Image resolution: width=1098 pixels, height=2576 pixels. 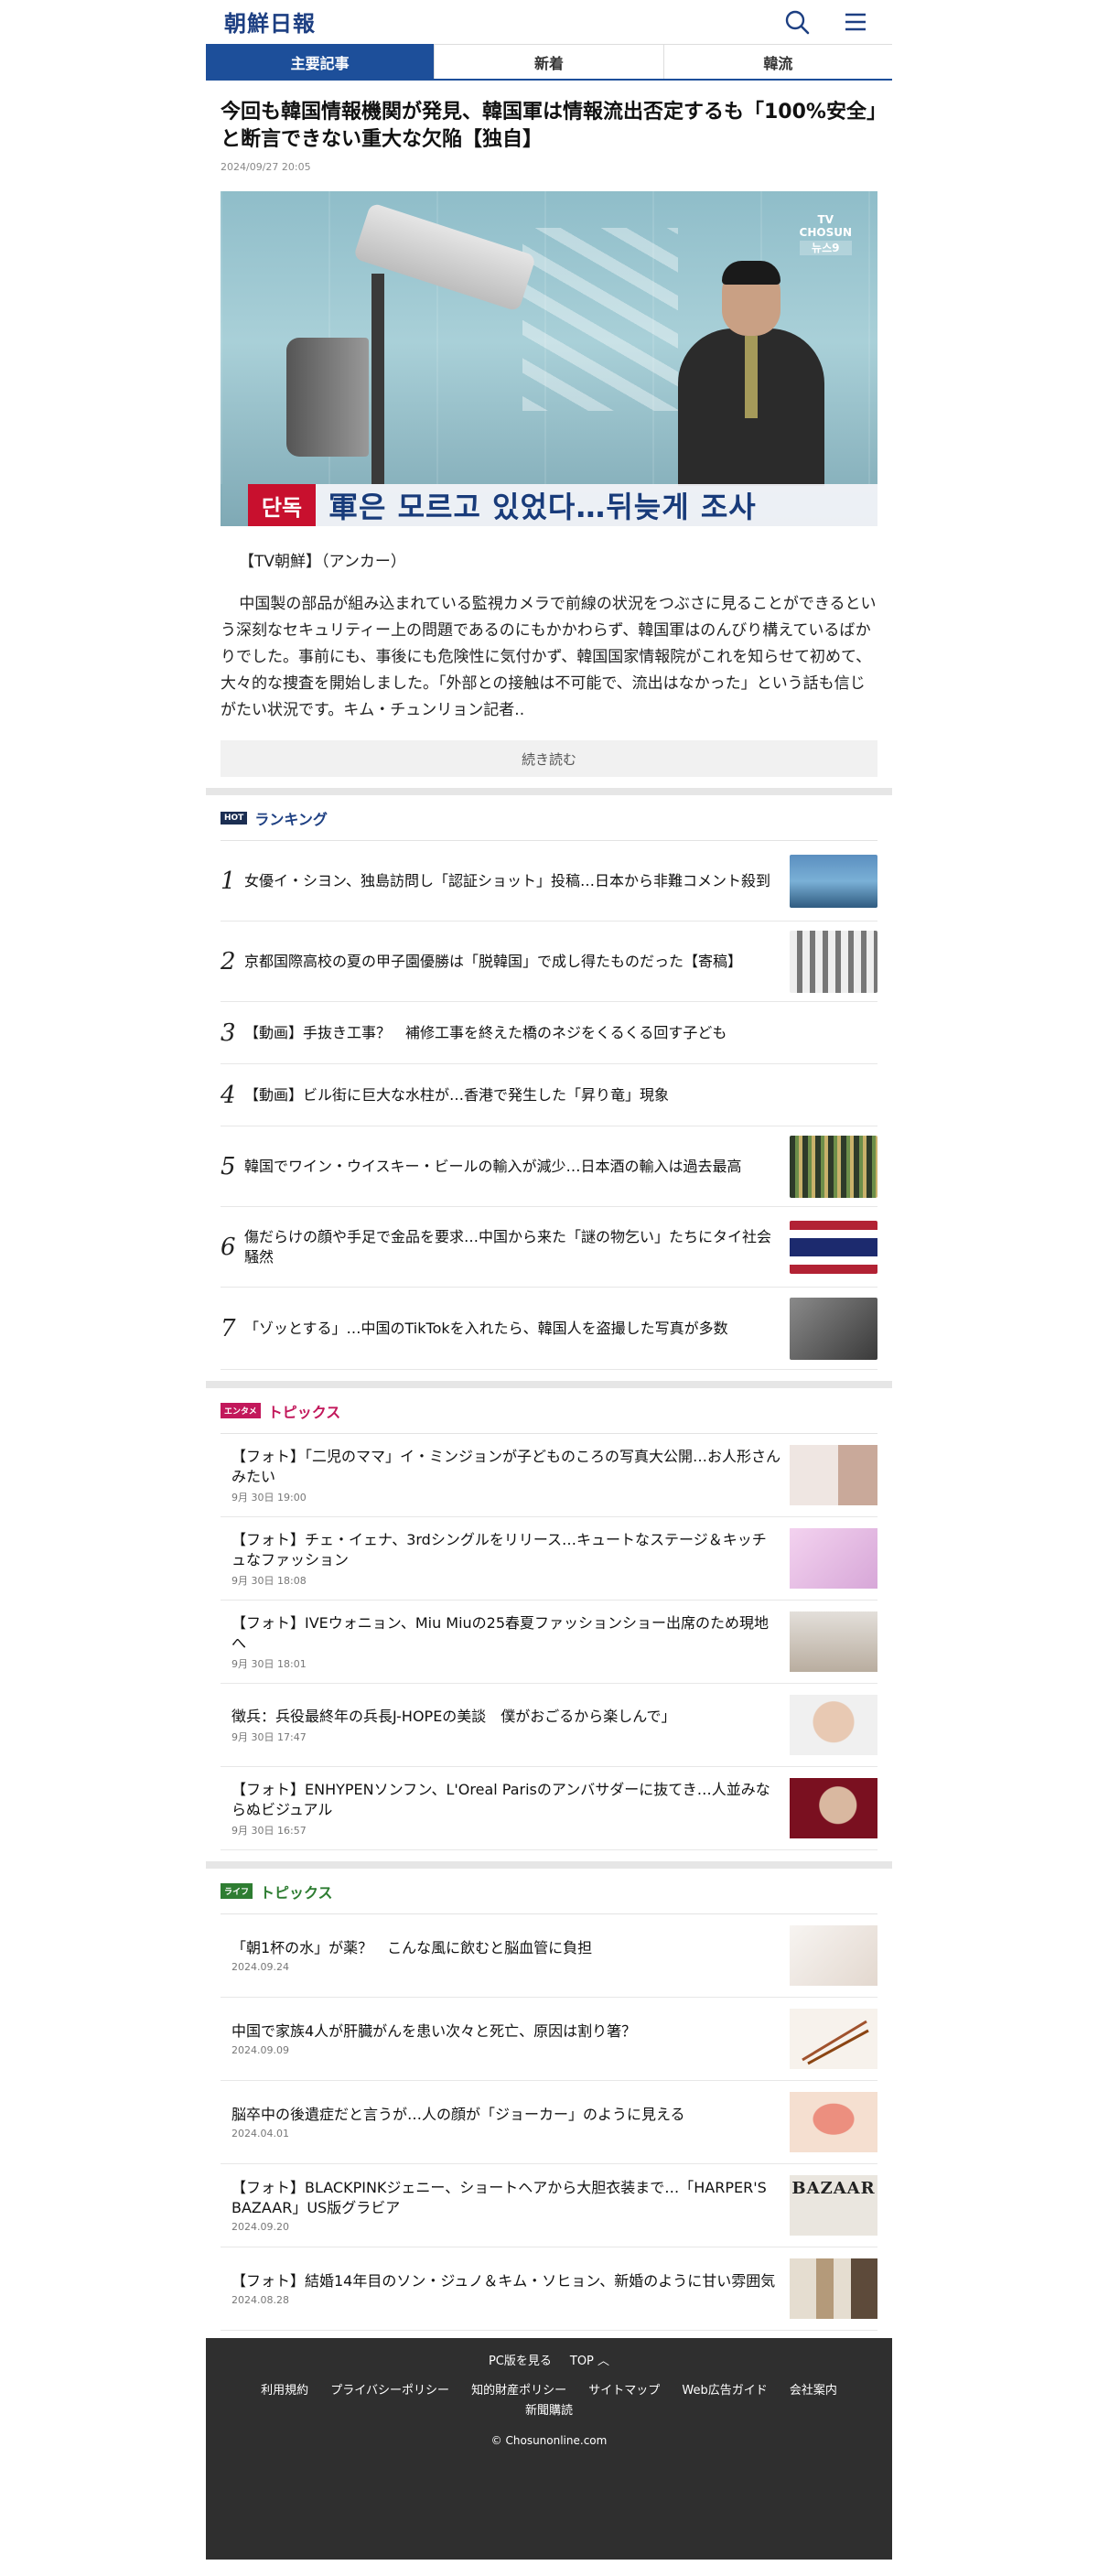 What do you see at coordinates (519, 2391) in the screenshot?
I see `footer-link-ip-policy: 知的財産ポリシー` at bounding box center [519, 2391].